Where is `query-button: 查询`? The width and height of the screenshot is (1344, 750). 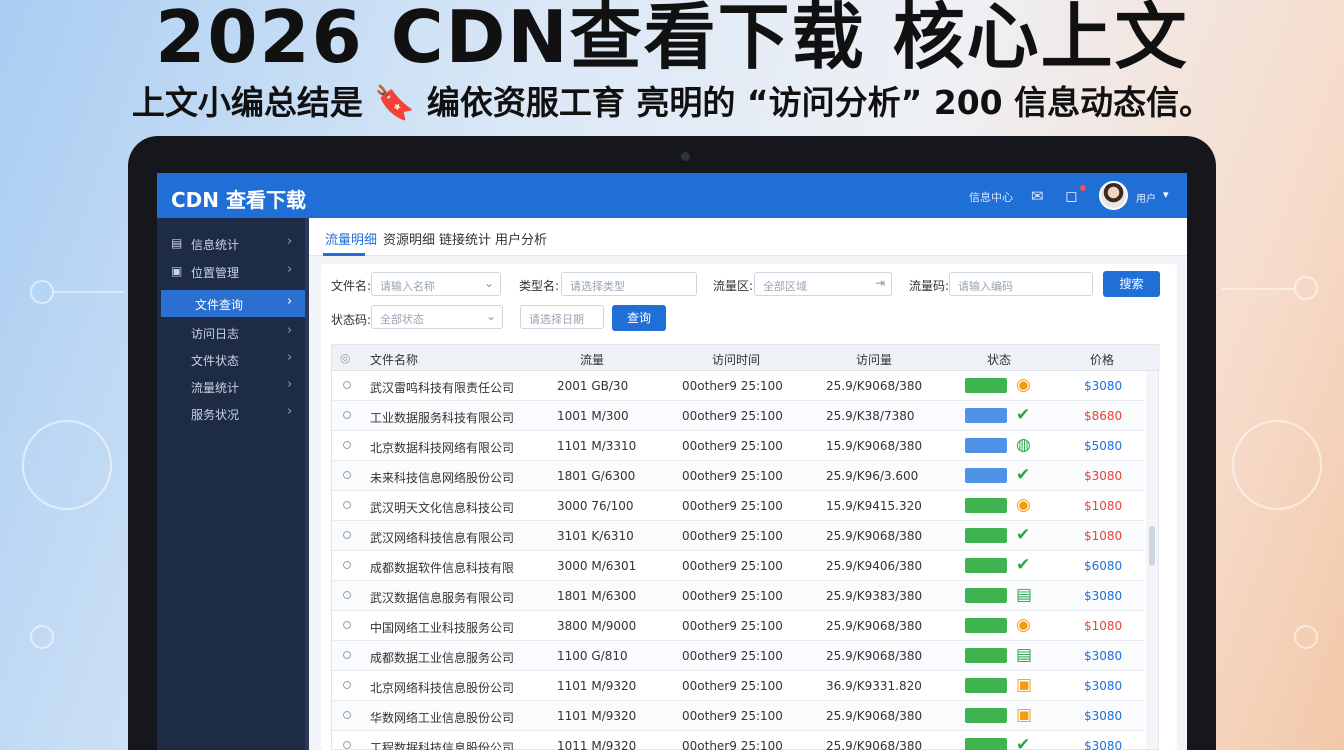 query-button: 查询 is located at coordinates (639, 318).